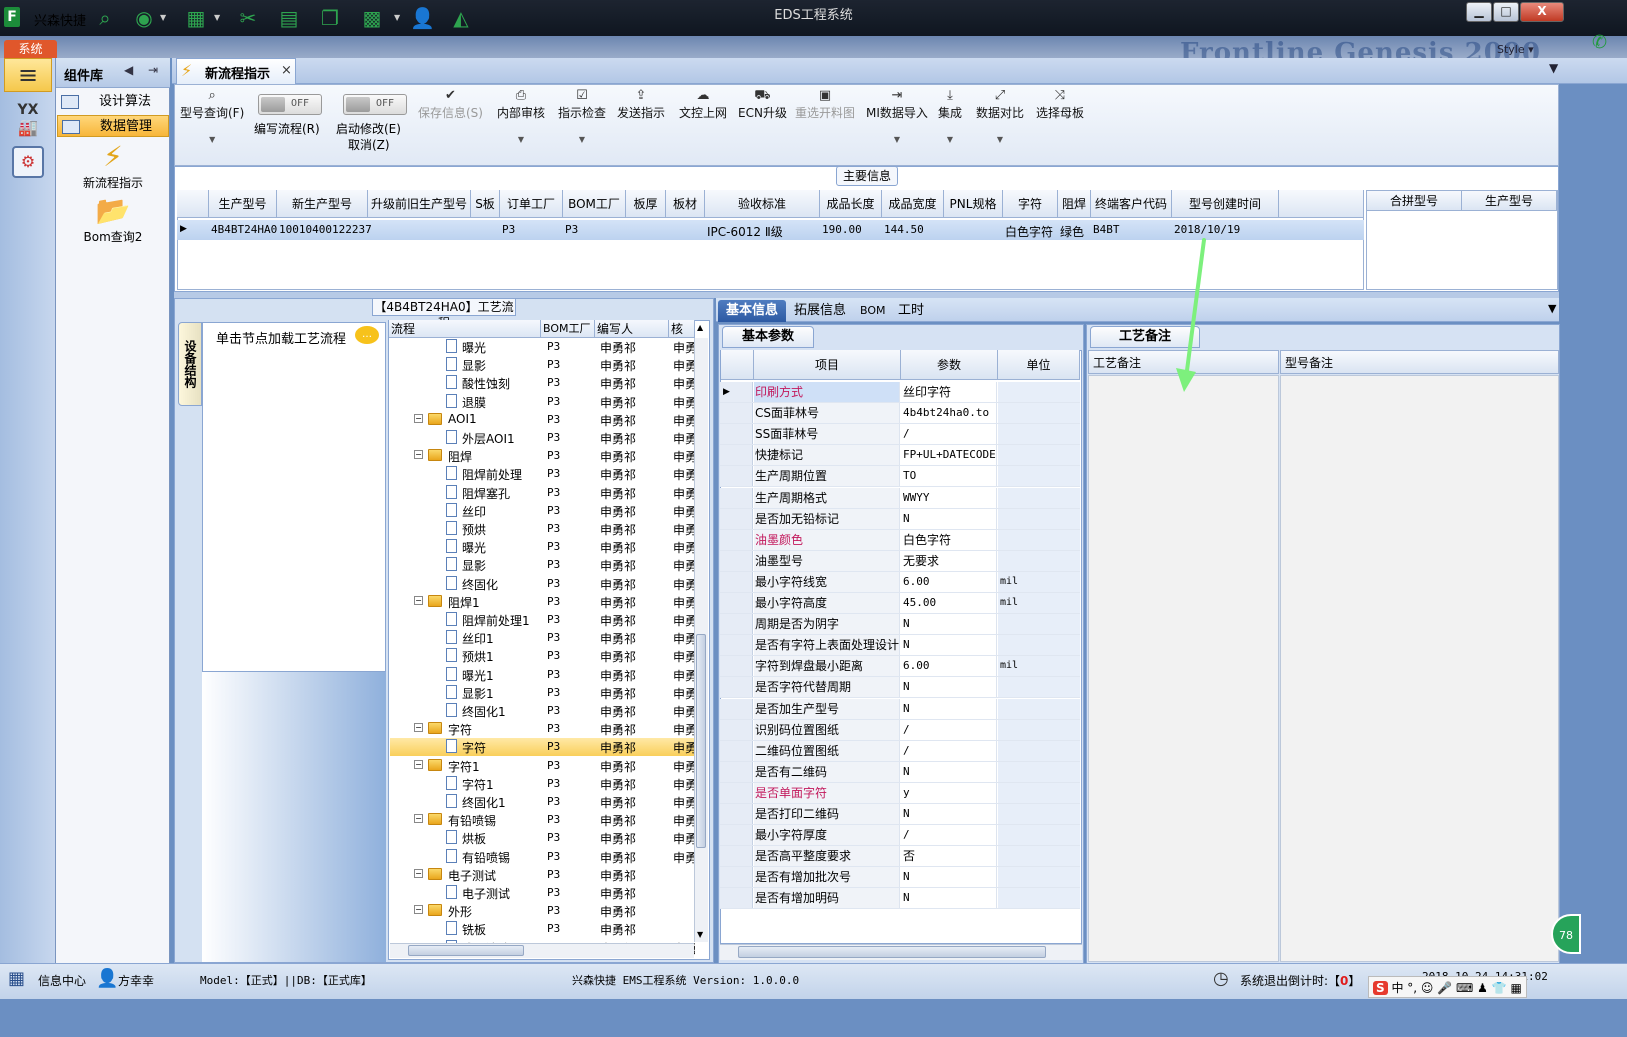  What do you see at coordinates (949, 666) in the screenshot?
I see `param-value: 6.00` at bounding box center [949, 666].